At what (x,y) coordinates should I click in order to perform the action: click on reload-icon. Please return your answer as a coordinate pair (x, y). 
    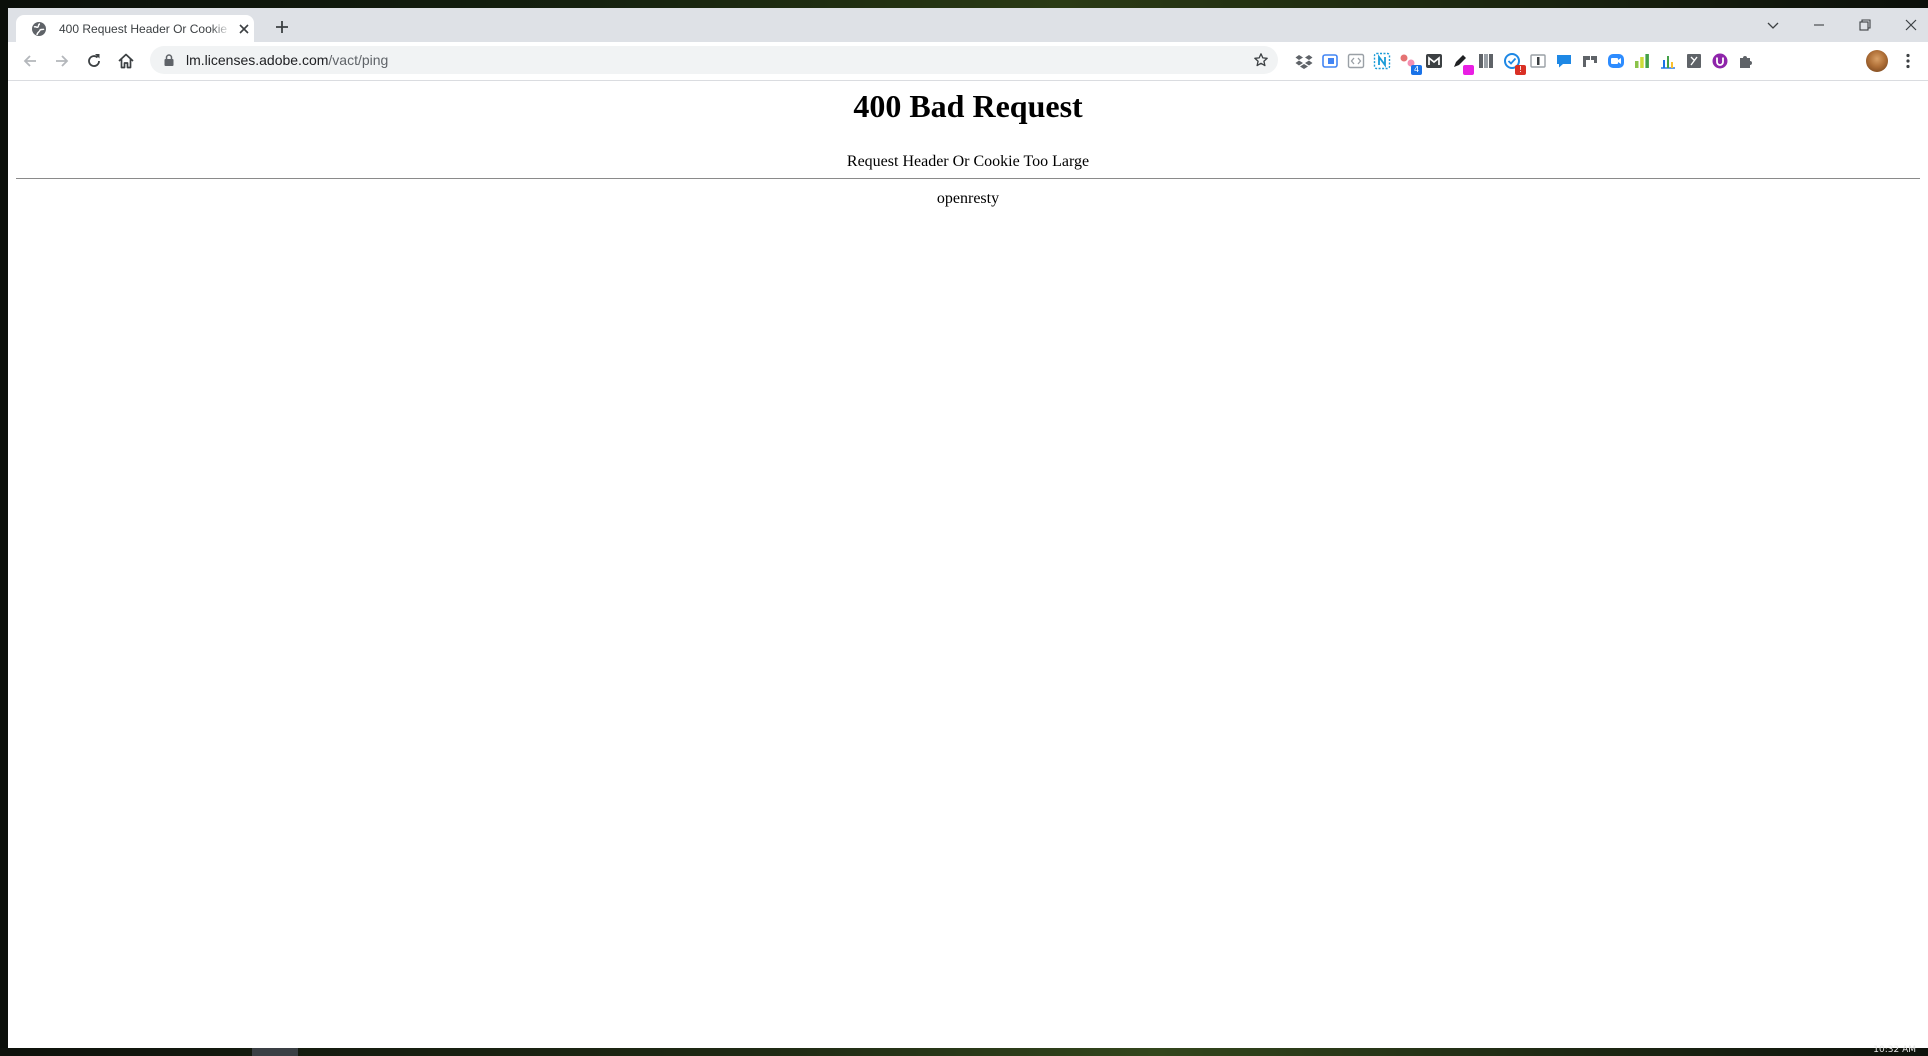
    Looking at the image, I should click on (94, 61).